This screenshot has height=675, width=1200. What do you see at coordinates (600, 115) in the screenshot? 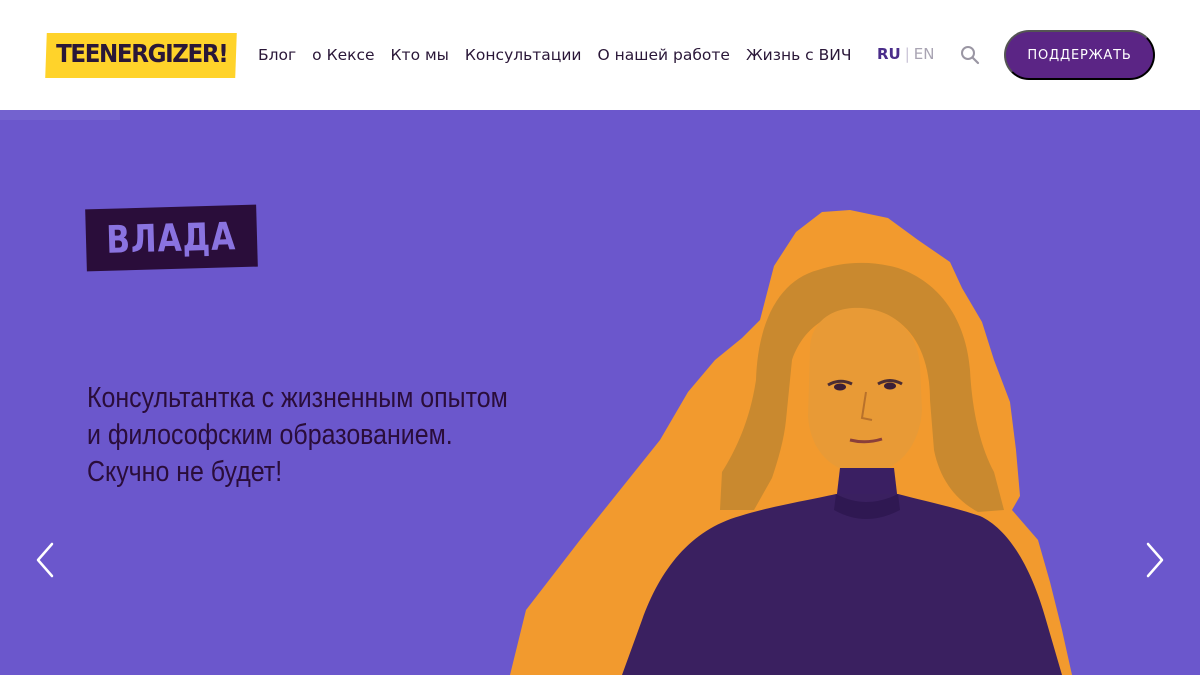
I see `slide-progress-bar` at bounding box center [600, 115].